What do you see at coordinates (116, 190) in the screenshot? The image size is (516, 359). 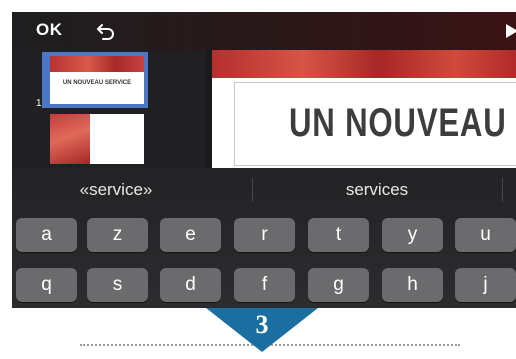 I see `suggestion-1: «service»` at bounding box center [116, 190].